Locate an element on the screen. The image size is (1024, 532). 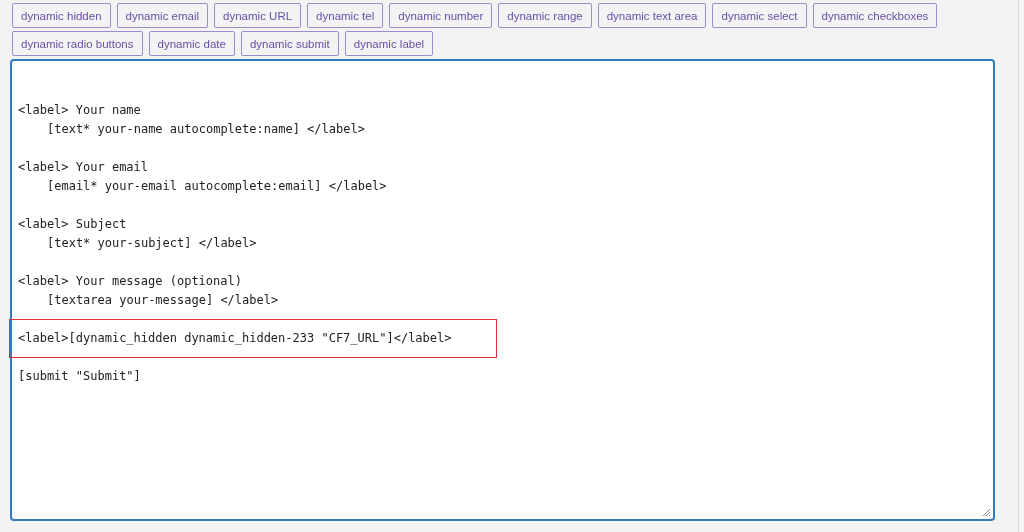
tag-button: dynamic number is located at coordinates (441, 15).